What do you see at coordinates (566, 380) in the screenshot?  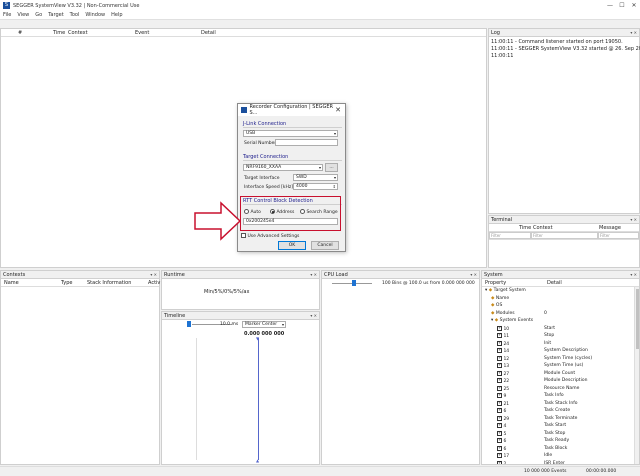 I see `system-row-detail: Module Description` at bounding box center [566, 380].